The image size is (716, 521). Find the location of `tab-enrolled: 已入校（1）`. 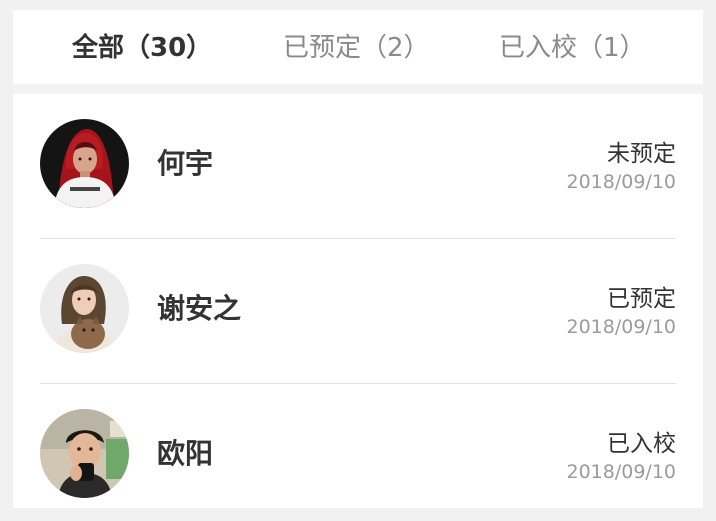

tab-enrolled: 已入校（1） is located at coordinates (572, 48).